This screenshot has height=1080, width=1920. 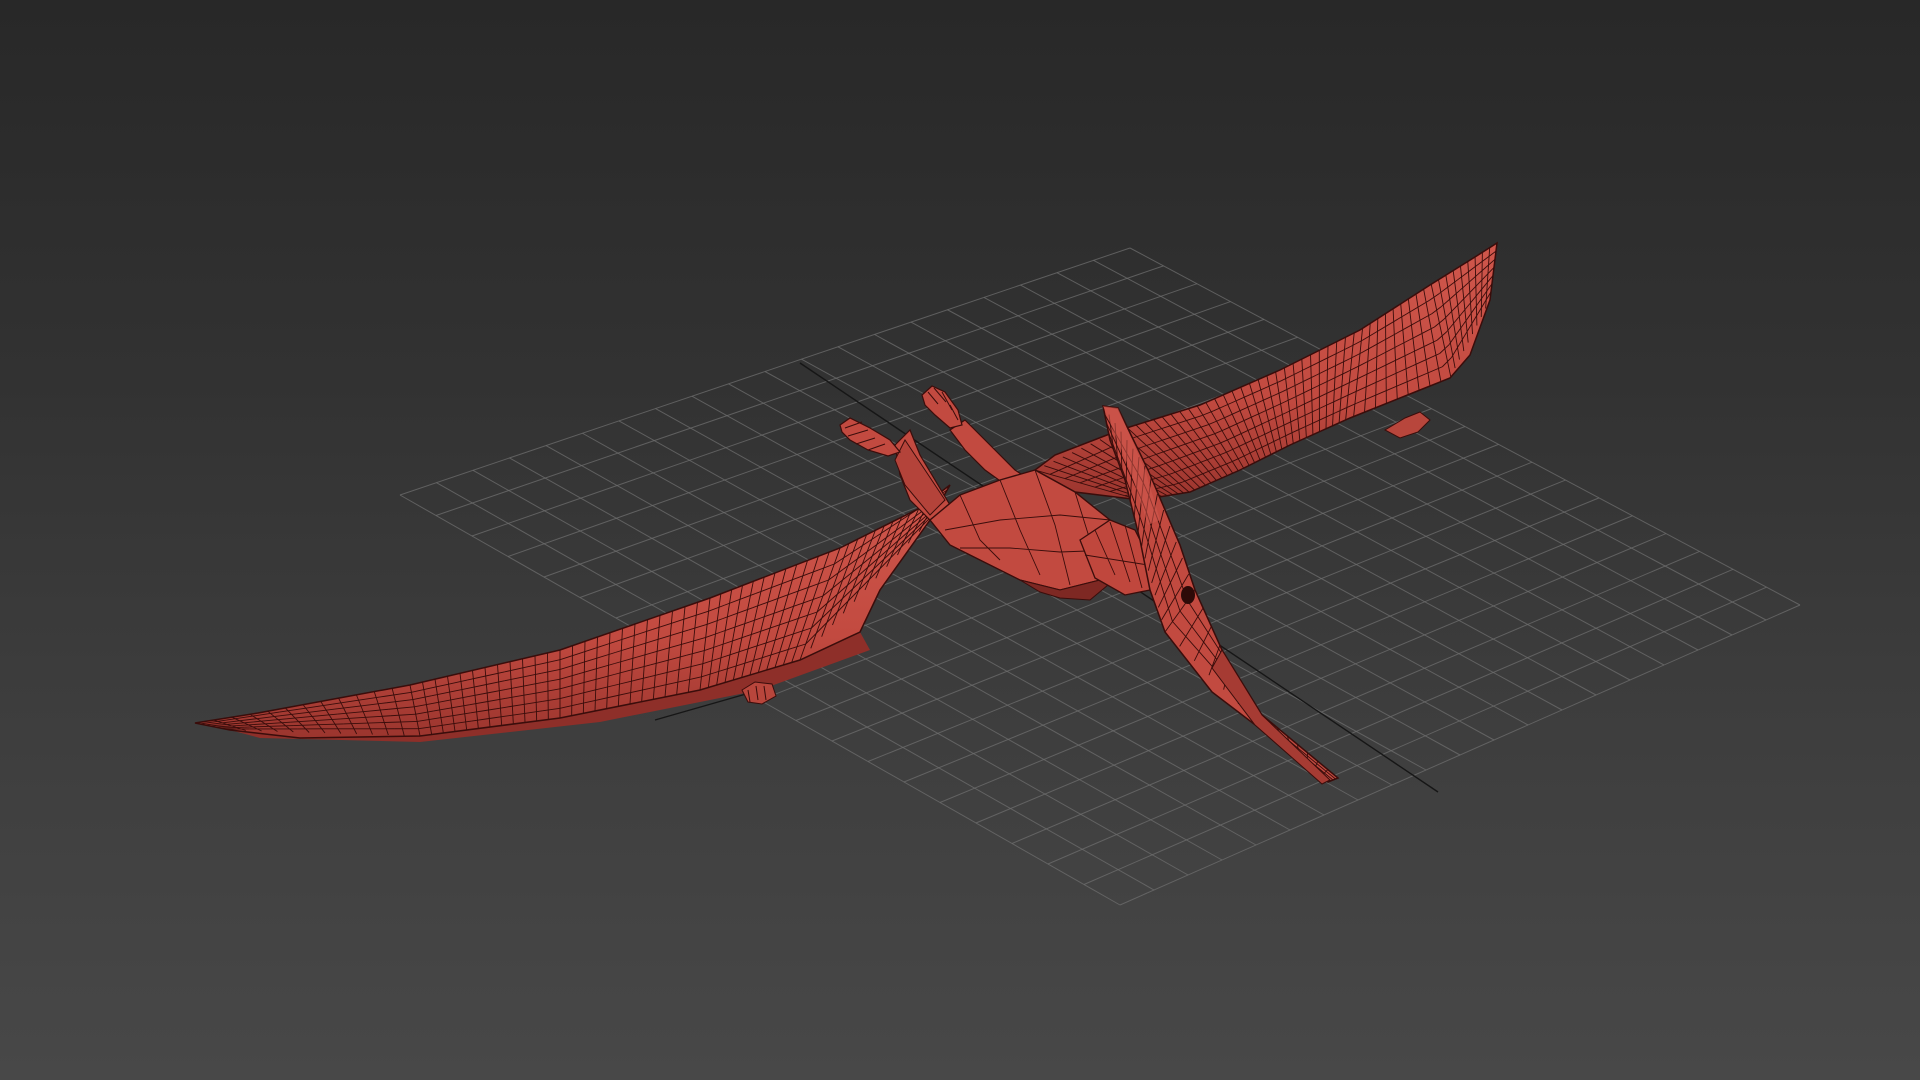 I want to click on left-wing, so click(x=572, y=611).